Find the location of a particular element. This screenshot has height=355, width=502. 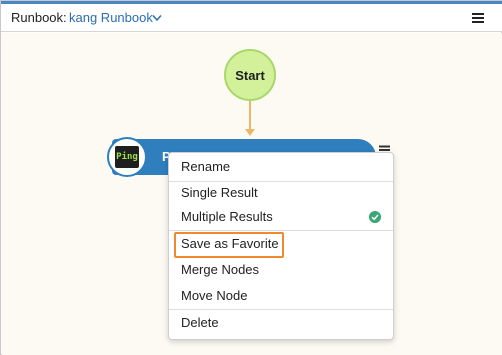

start-node-label: Start is located at coordinates (250, 75).